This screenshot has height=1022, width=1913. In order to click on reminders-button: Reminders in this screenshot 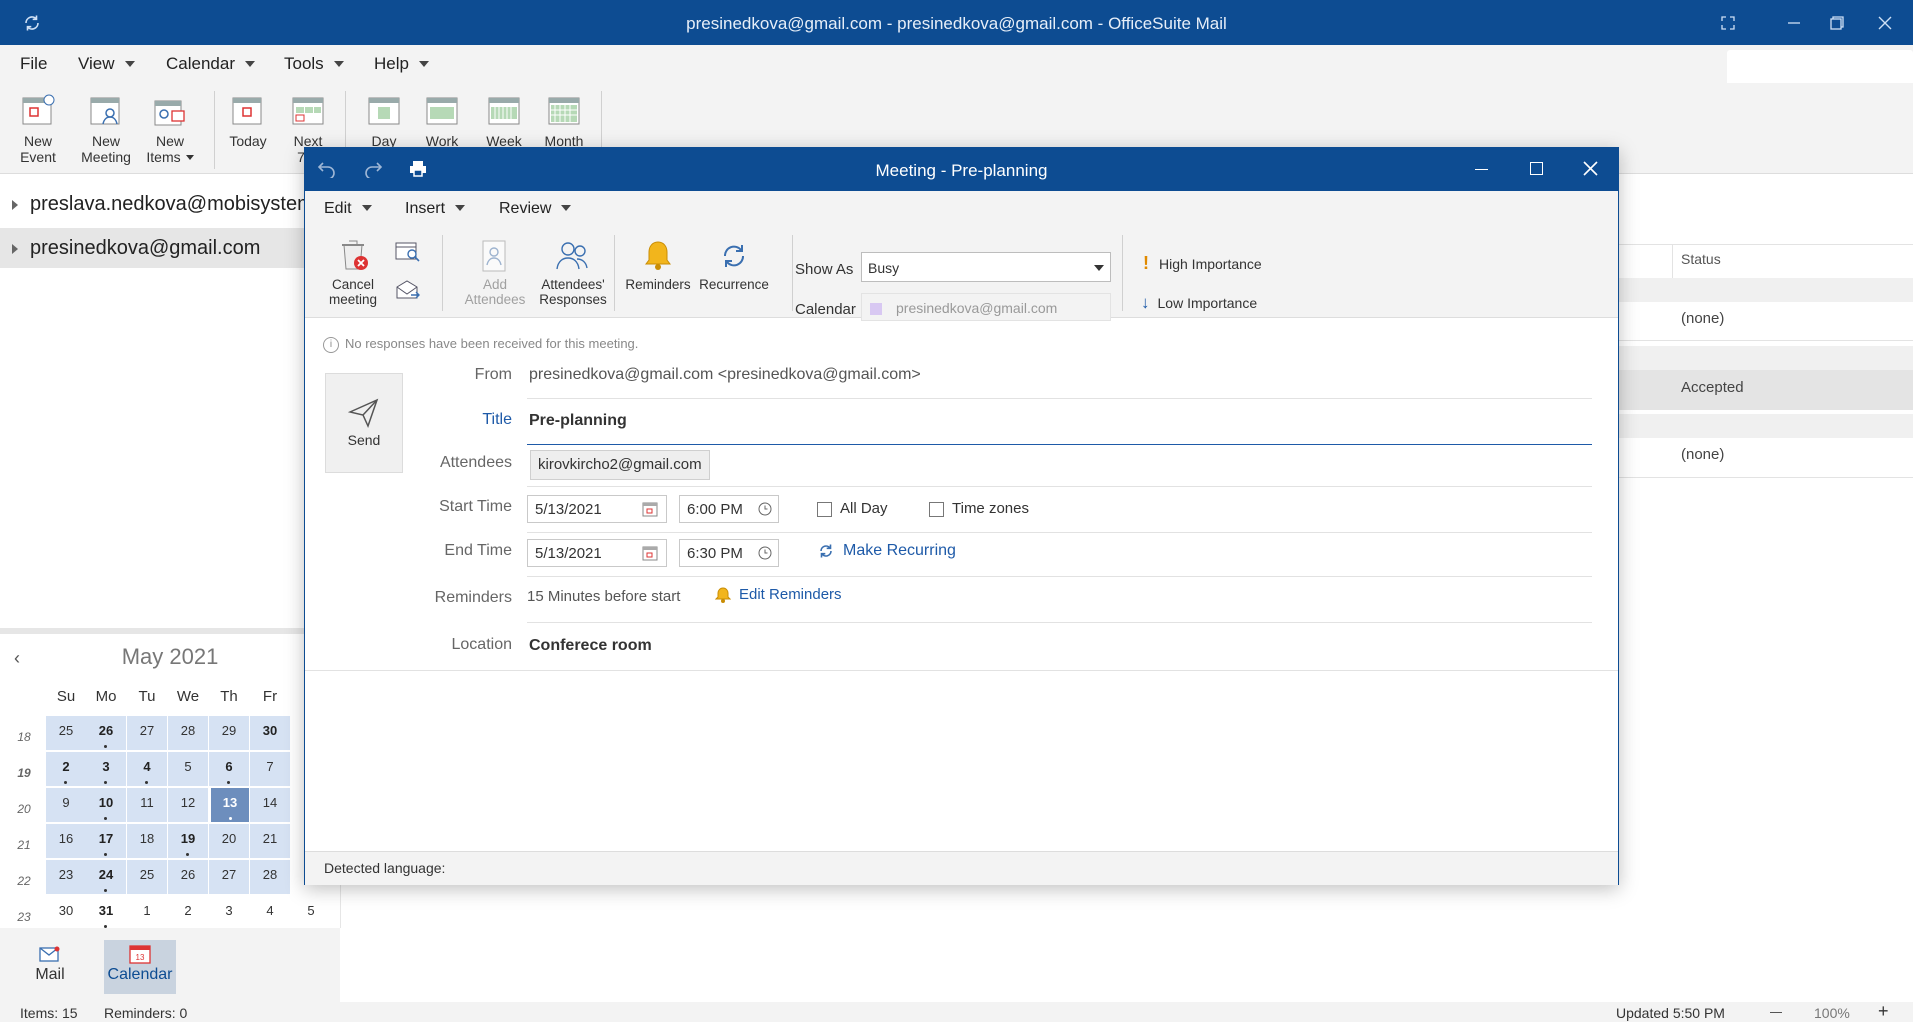, I will do `click(658, 265)`.